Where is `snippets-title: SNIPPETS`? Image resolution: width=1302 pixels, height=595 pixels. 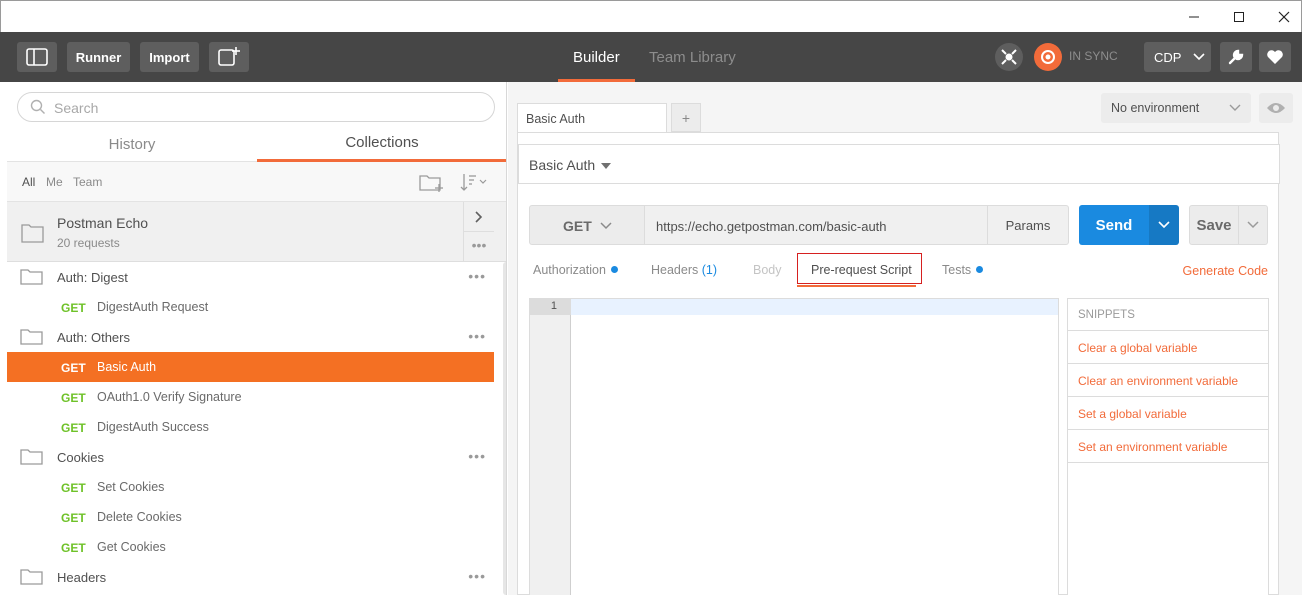
snippets-title: SNIPPETS is located at coordinates (1168, 315).